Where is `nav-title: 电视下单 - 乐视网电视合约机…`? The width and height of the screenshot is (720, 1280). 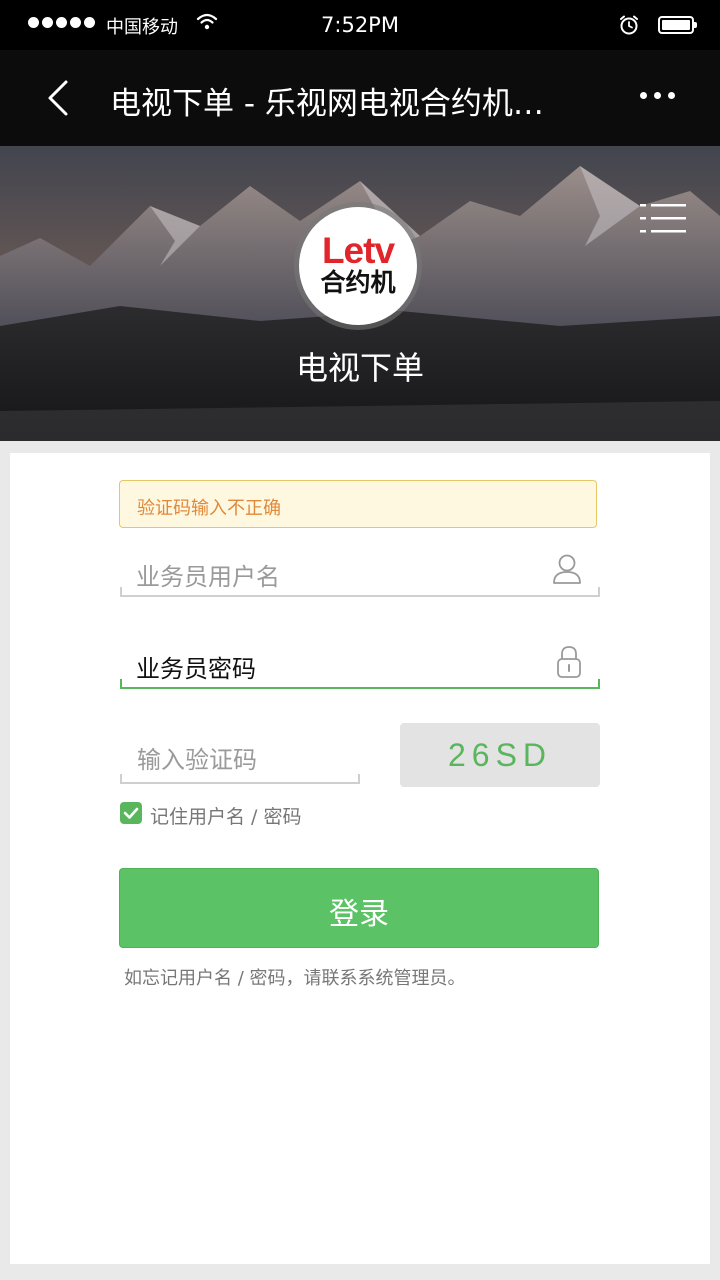 nav-title: 电视下单 - 乐视网电视合约机… is located at coordinates (327, 104).